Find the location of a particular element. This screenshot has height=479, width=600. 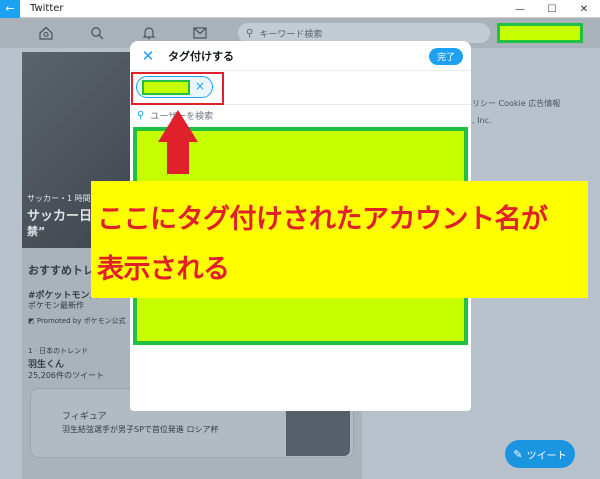

explore-search-icon is located at coordinates (97, 33).